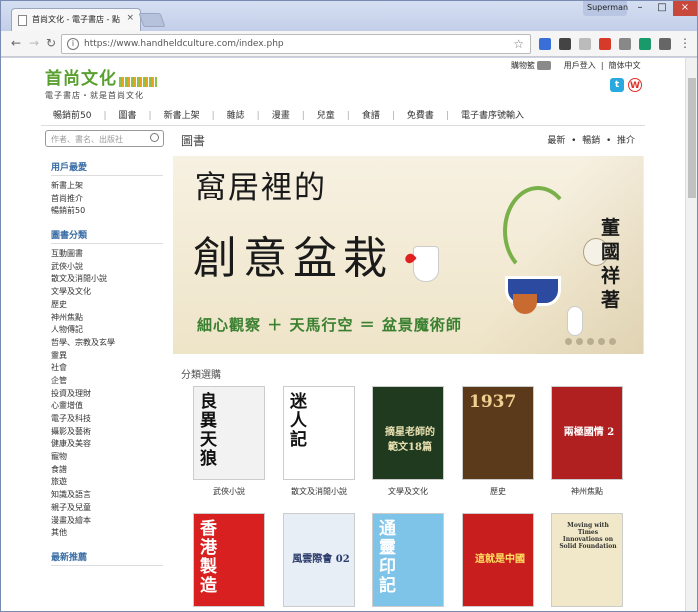 This screenshot has width=698, height=612. I want to click on banner-author: 董國祥著, so click(611, 264).